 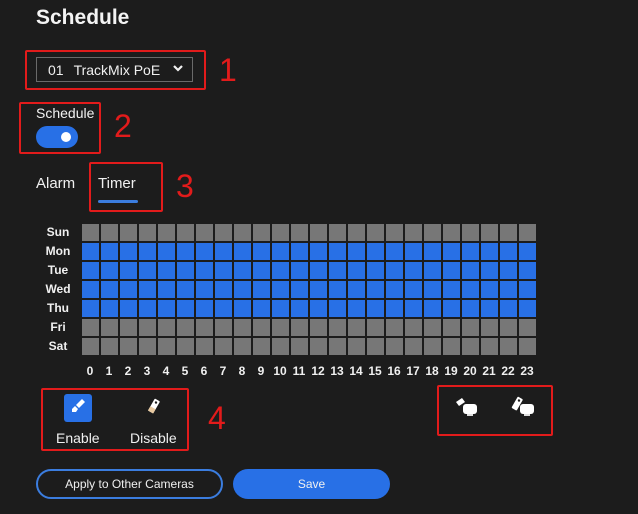 What do you see at coordinates (78, 408) in the screenshot?
I see `enable-tool-button` at bounding box center [78, 408].